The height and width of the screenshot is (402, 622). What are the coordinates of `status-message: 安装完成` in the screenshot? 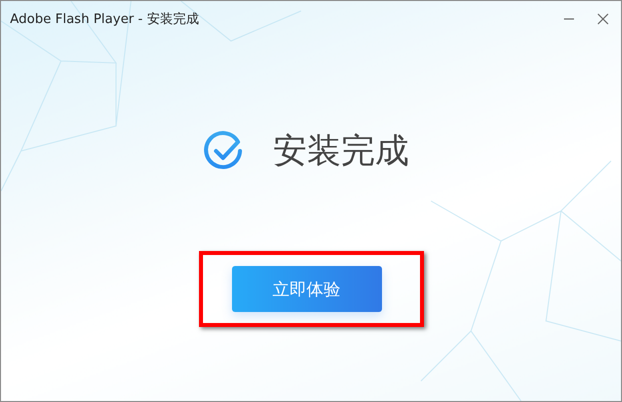 It's located at (341, 151).